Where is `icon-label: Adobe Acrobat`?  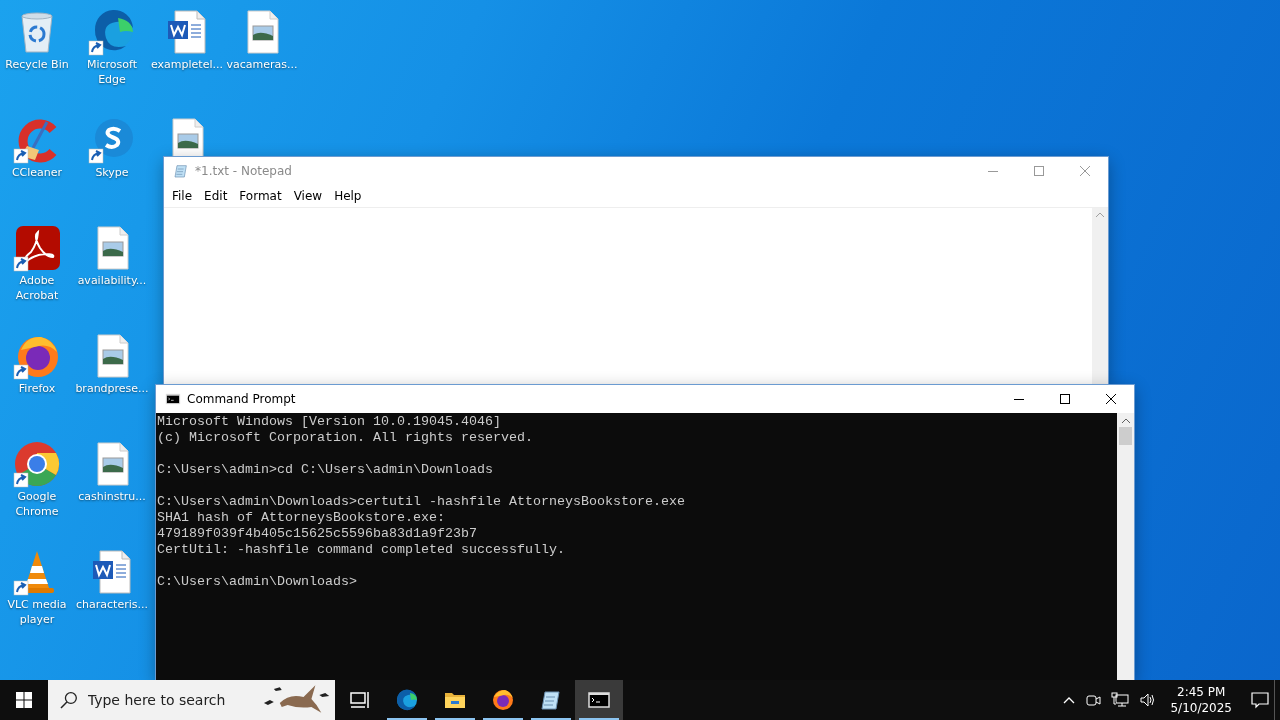 icon-label: Adobe Acrobat is located at coordinates (37, 288).